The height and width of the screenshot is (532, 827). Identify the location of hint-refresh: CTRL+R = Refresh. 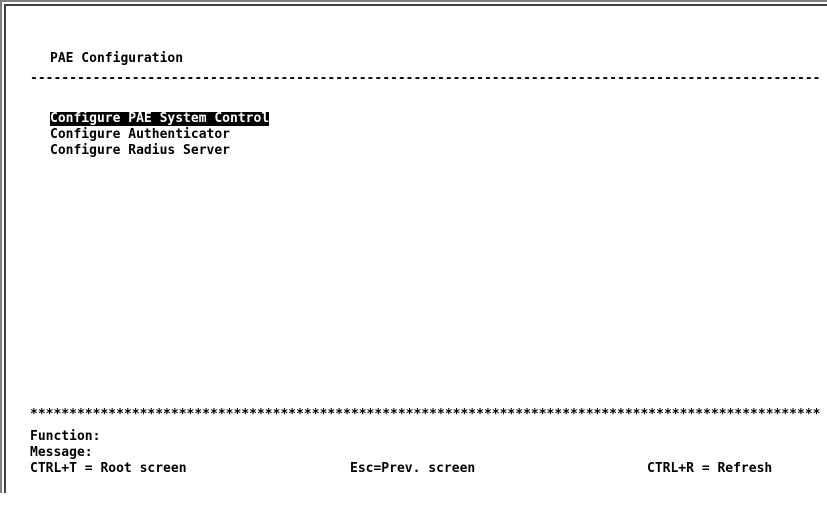
(710, 468).